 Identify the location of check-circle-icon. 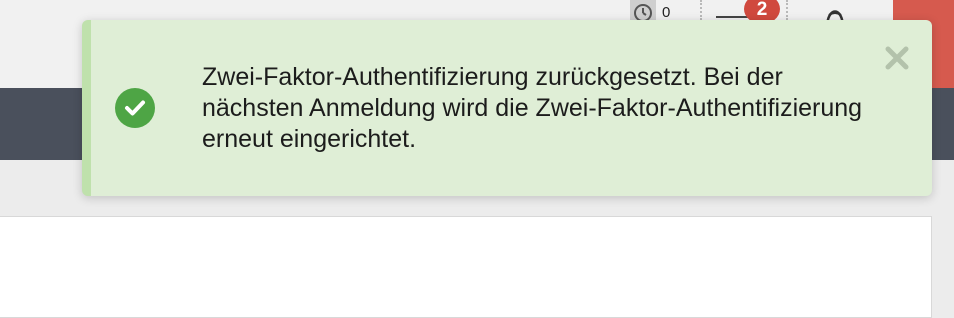
(135, 108).